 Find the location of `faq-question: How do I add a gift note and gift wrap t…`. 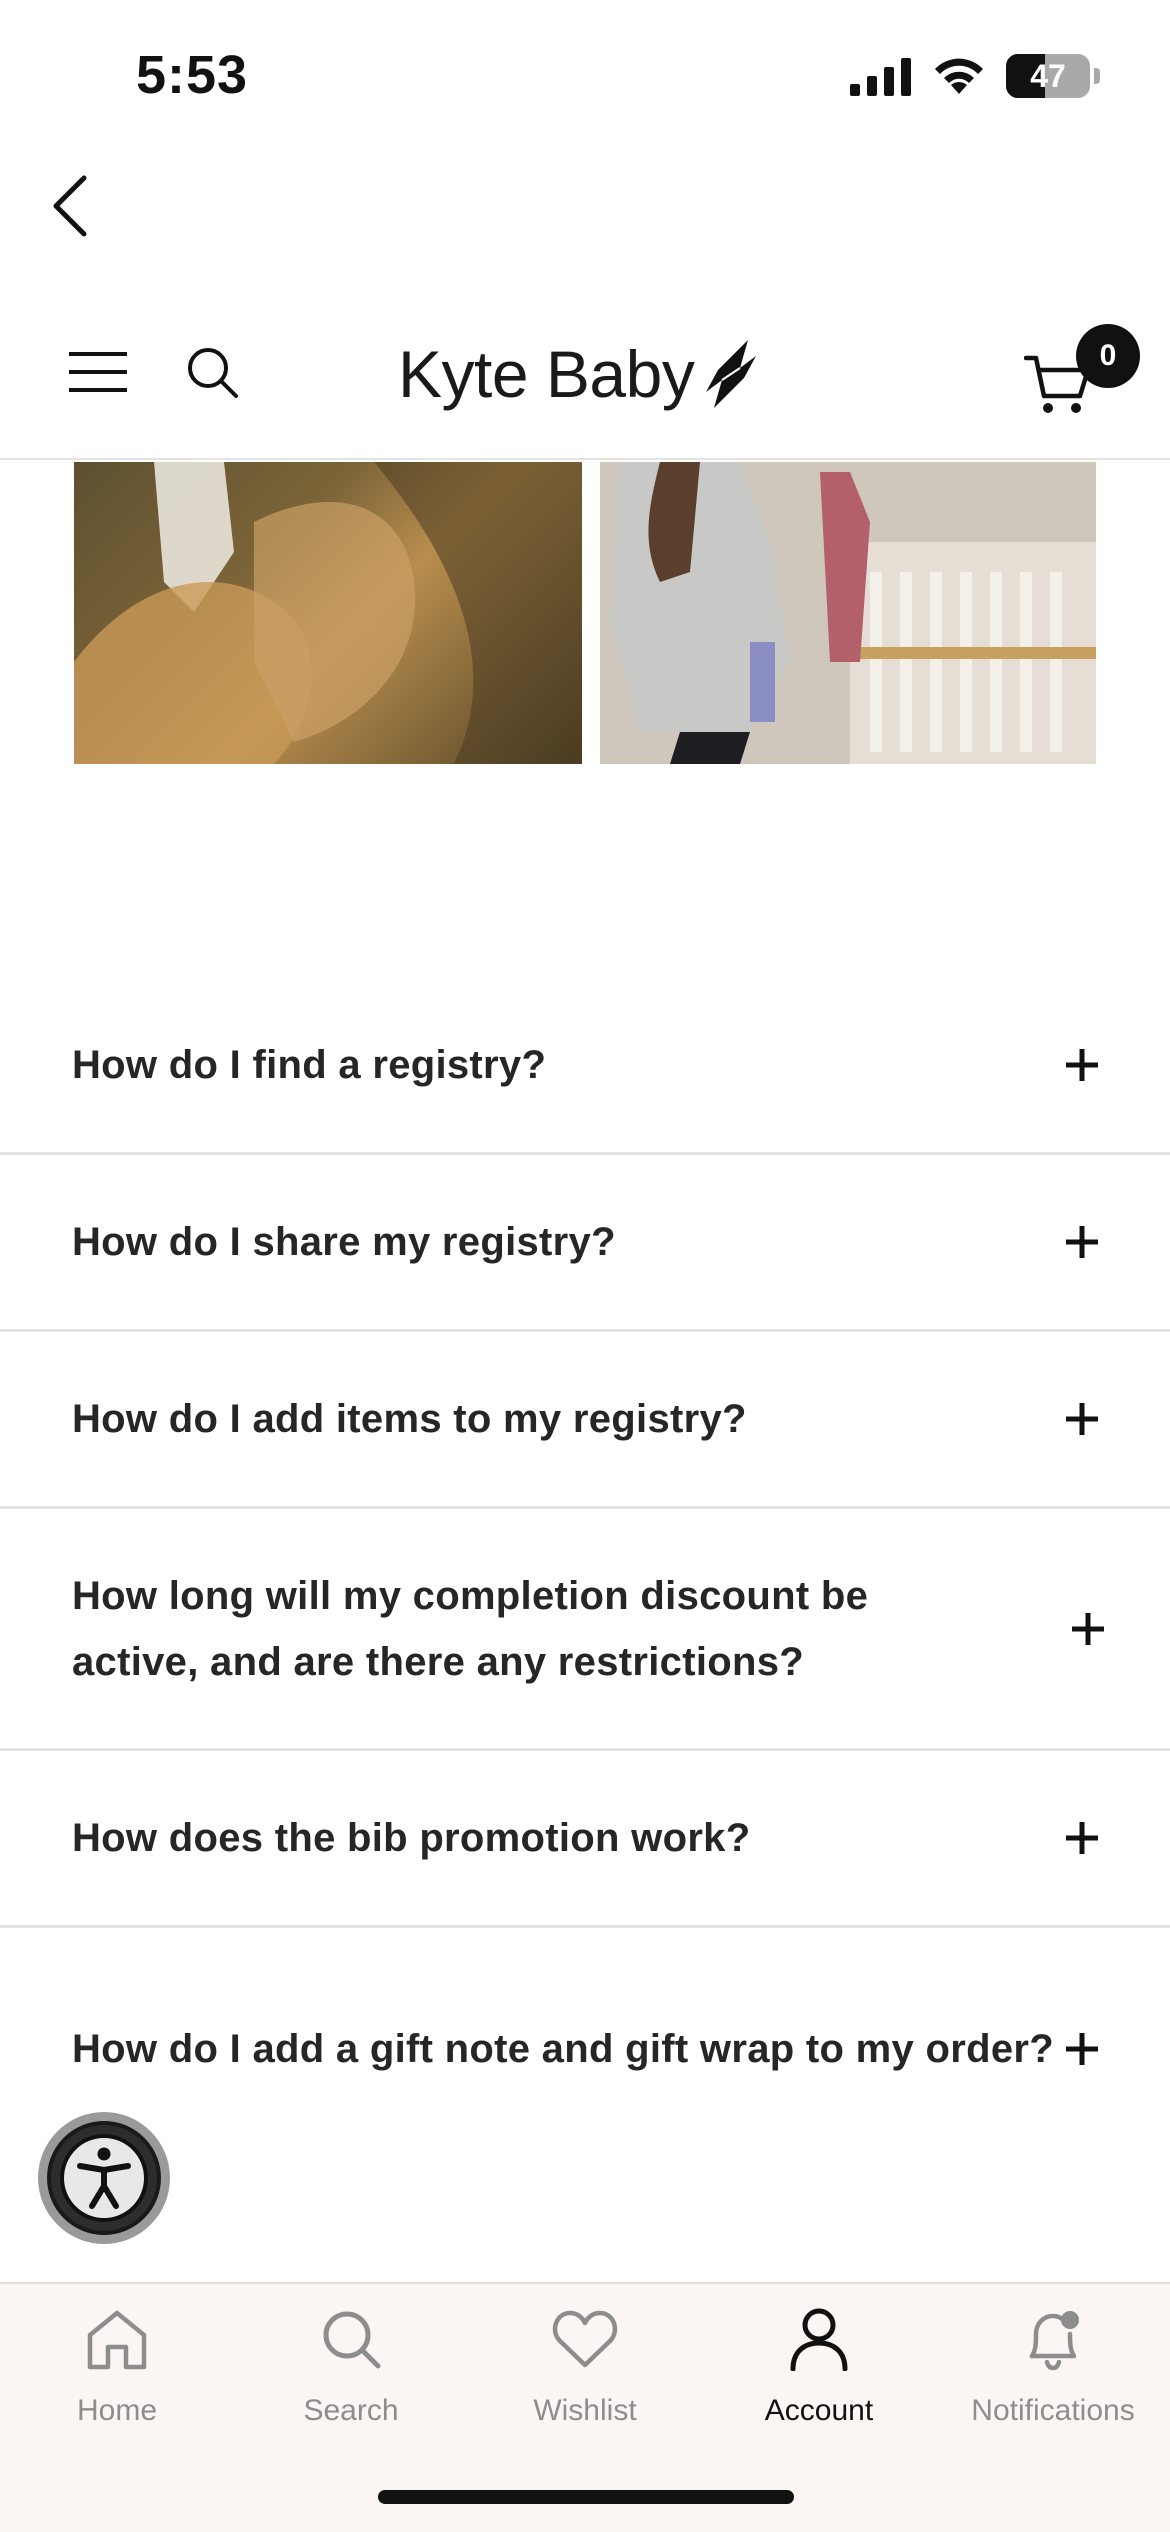

faq-question: How do I add a gift note and gift wrap t… is located at coordinates (563, 2049).